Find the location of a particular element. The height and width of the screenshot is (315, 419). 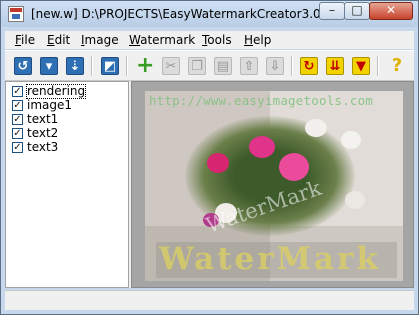

move-down-button: ⇩ is located at coordinates (275, 66).